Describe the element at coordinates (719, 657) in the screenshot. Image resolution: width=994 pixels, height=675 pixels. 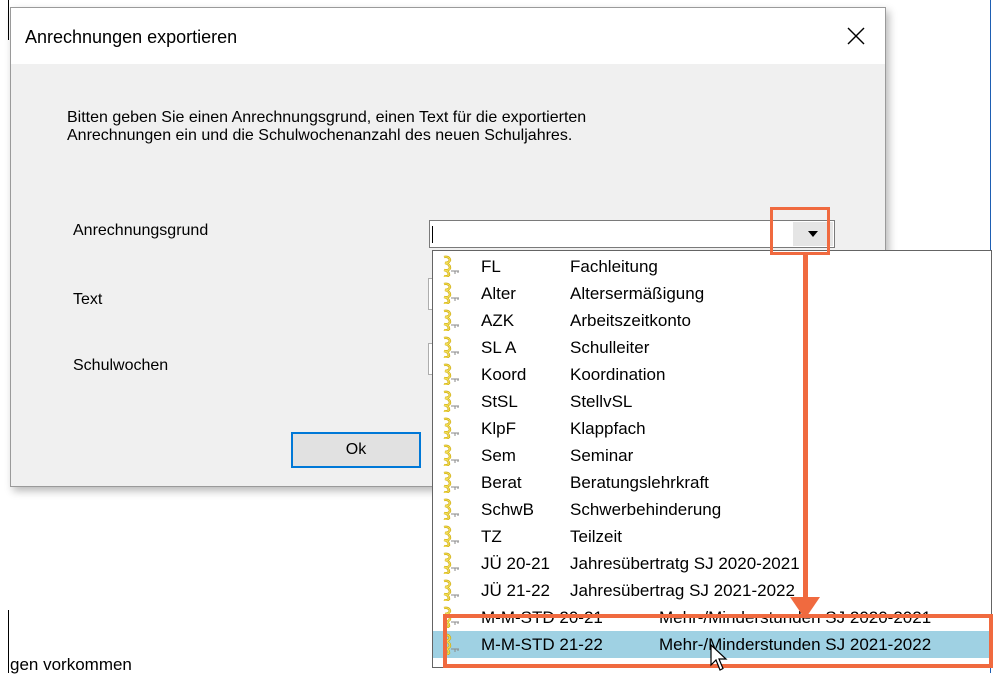
I see `mouse-cursor-icon` at that location.